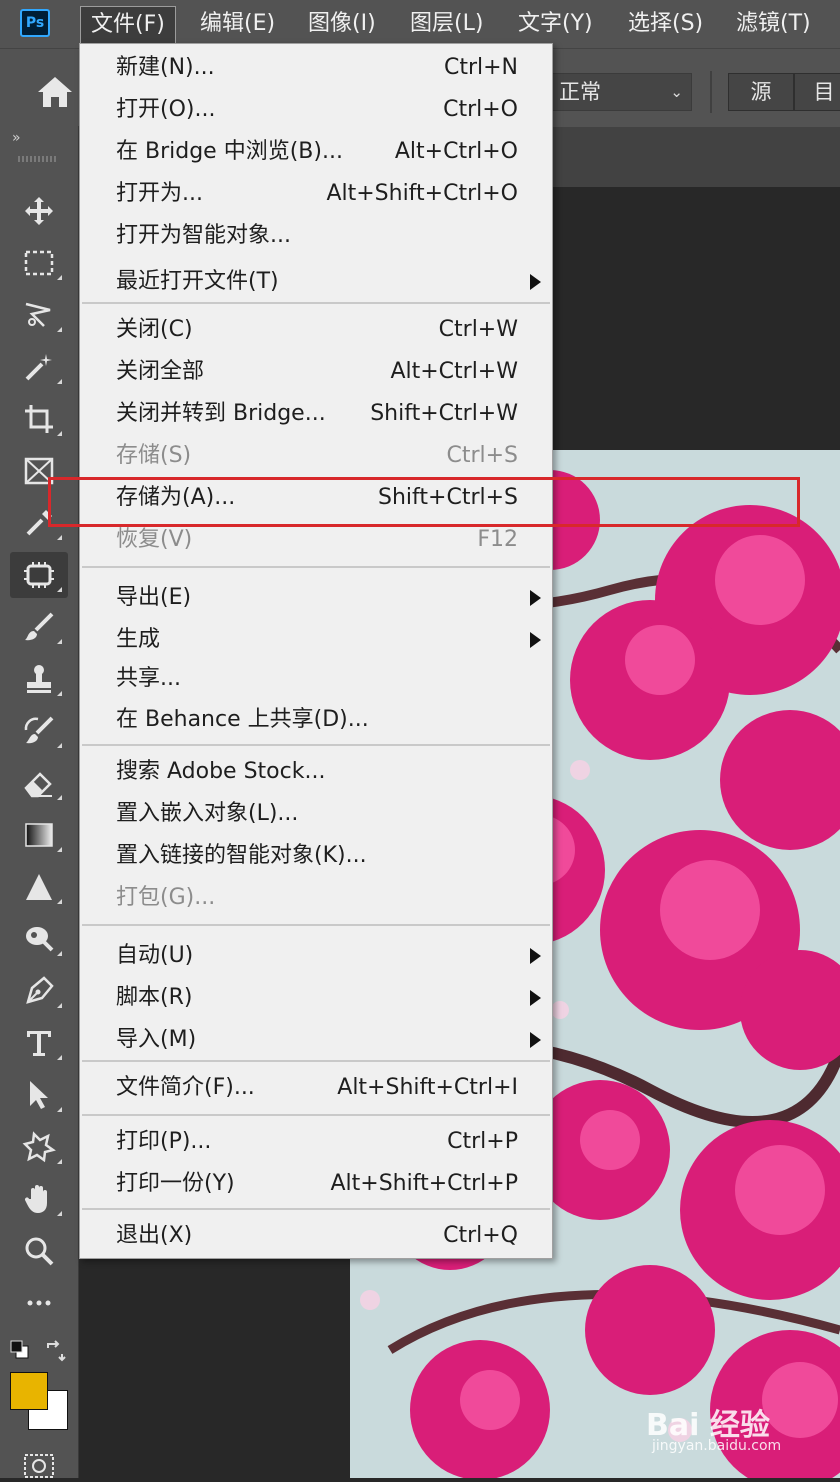 The height and width of the screenshot is (1482, 840). Describe the element at coordinates (773, 24) in the screenshot. I see `menu-filter: 滤镜(T)` at that location.